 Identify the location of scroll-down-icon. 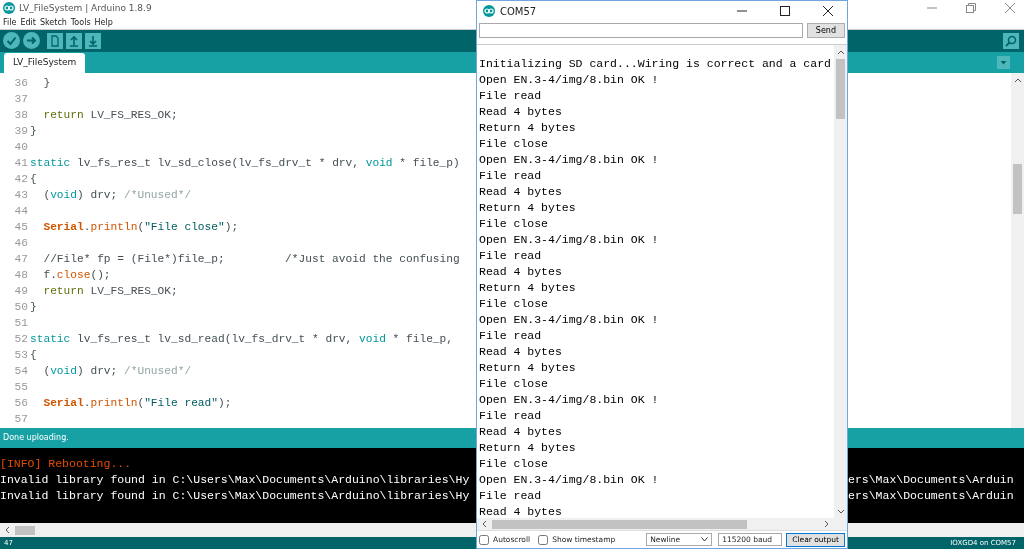
(840, 512).